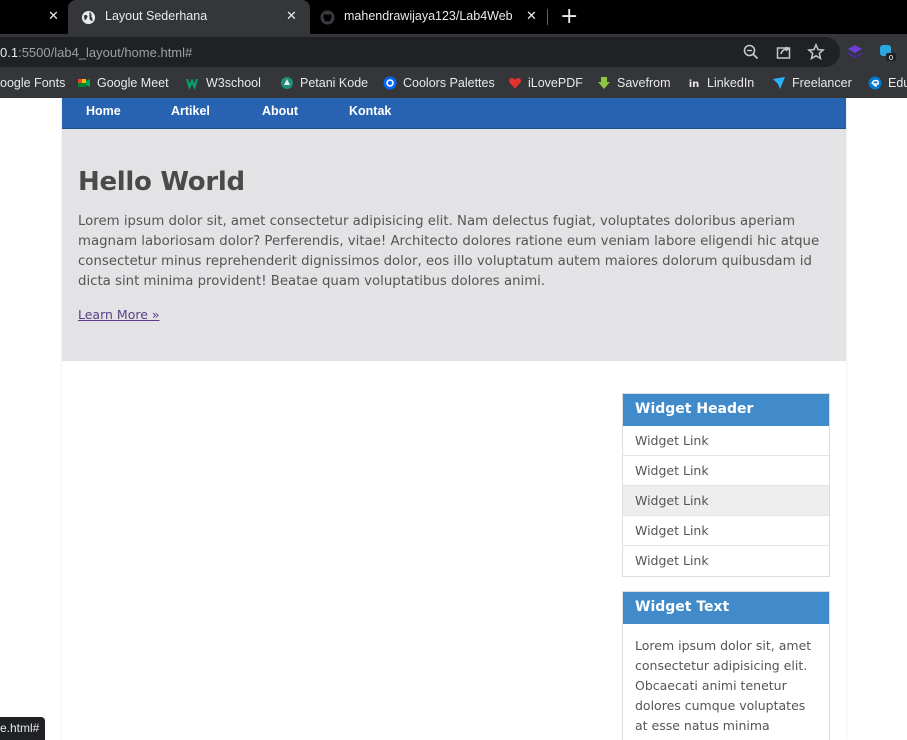 This screenshot has width=907, height=740. Describe the element at coordinates (190, 111) in the screenshot. I see `nav-link-artikel: Artikel` at that location.